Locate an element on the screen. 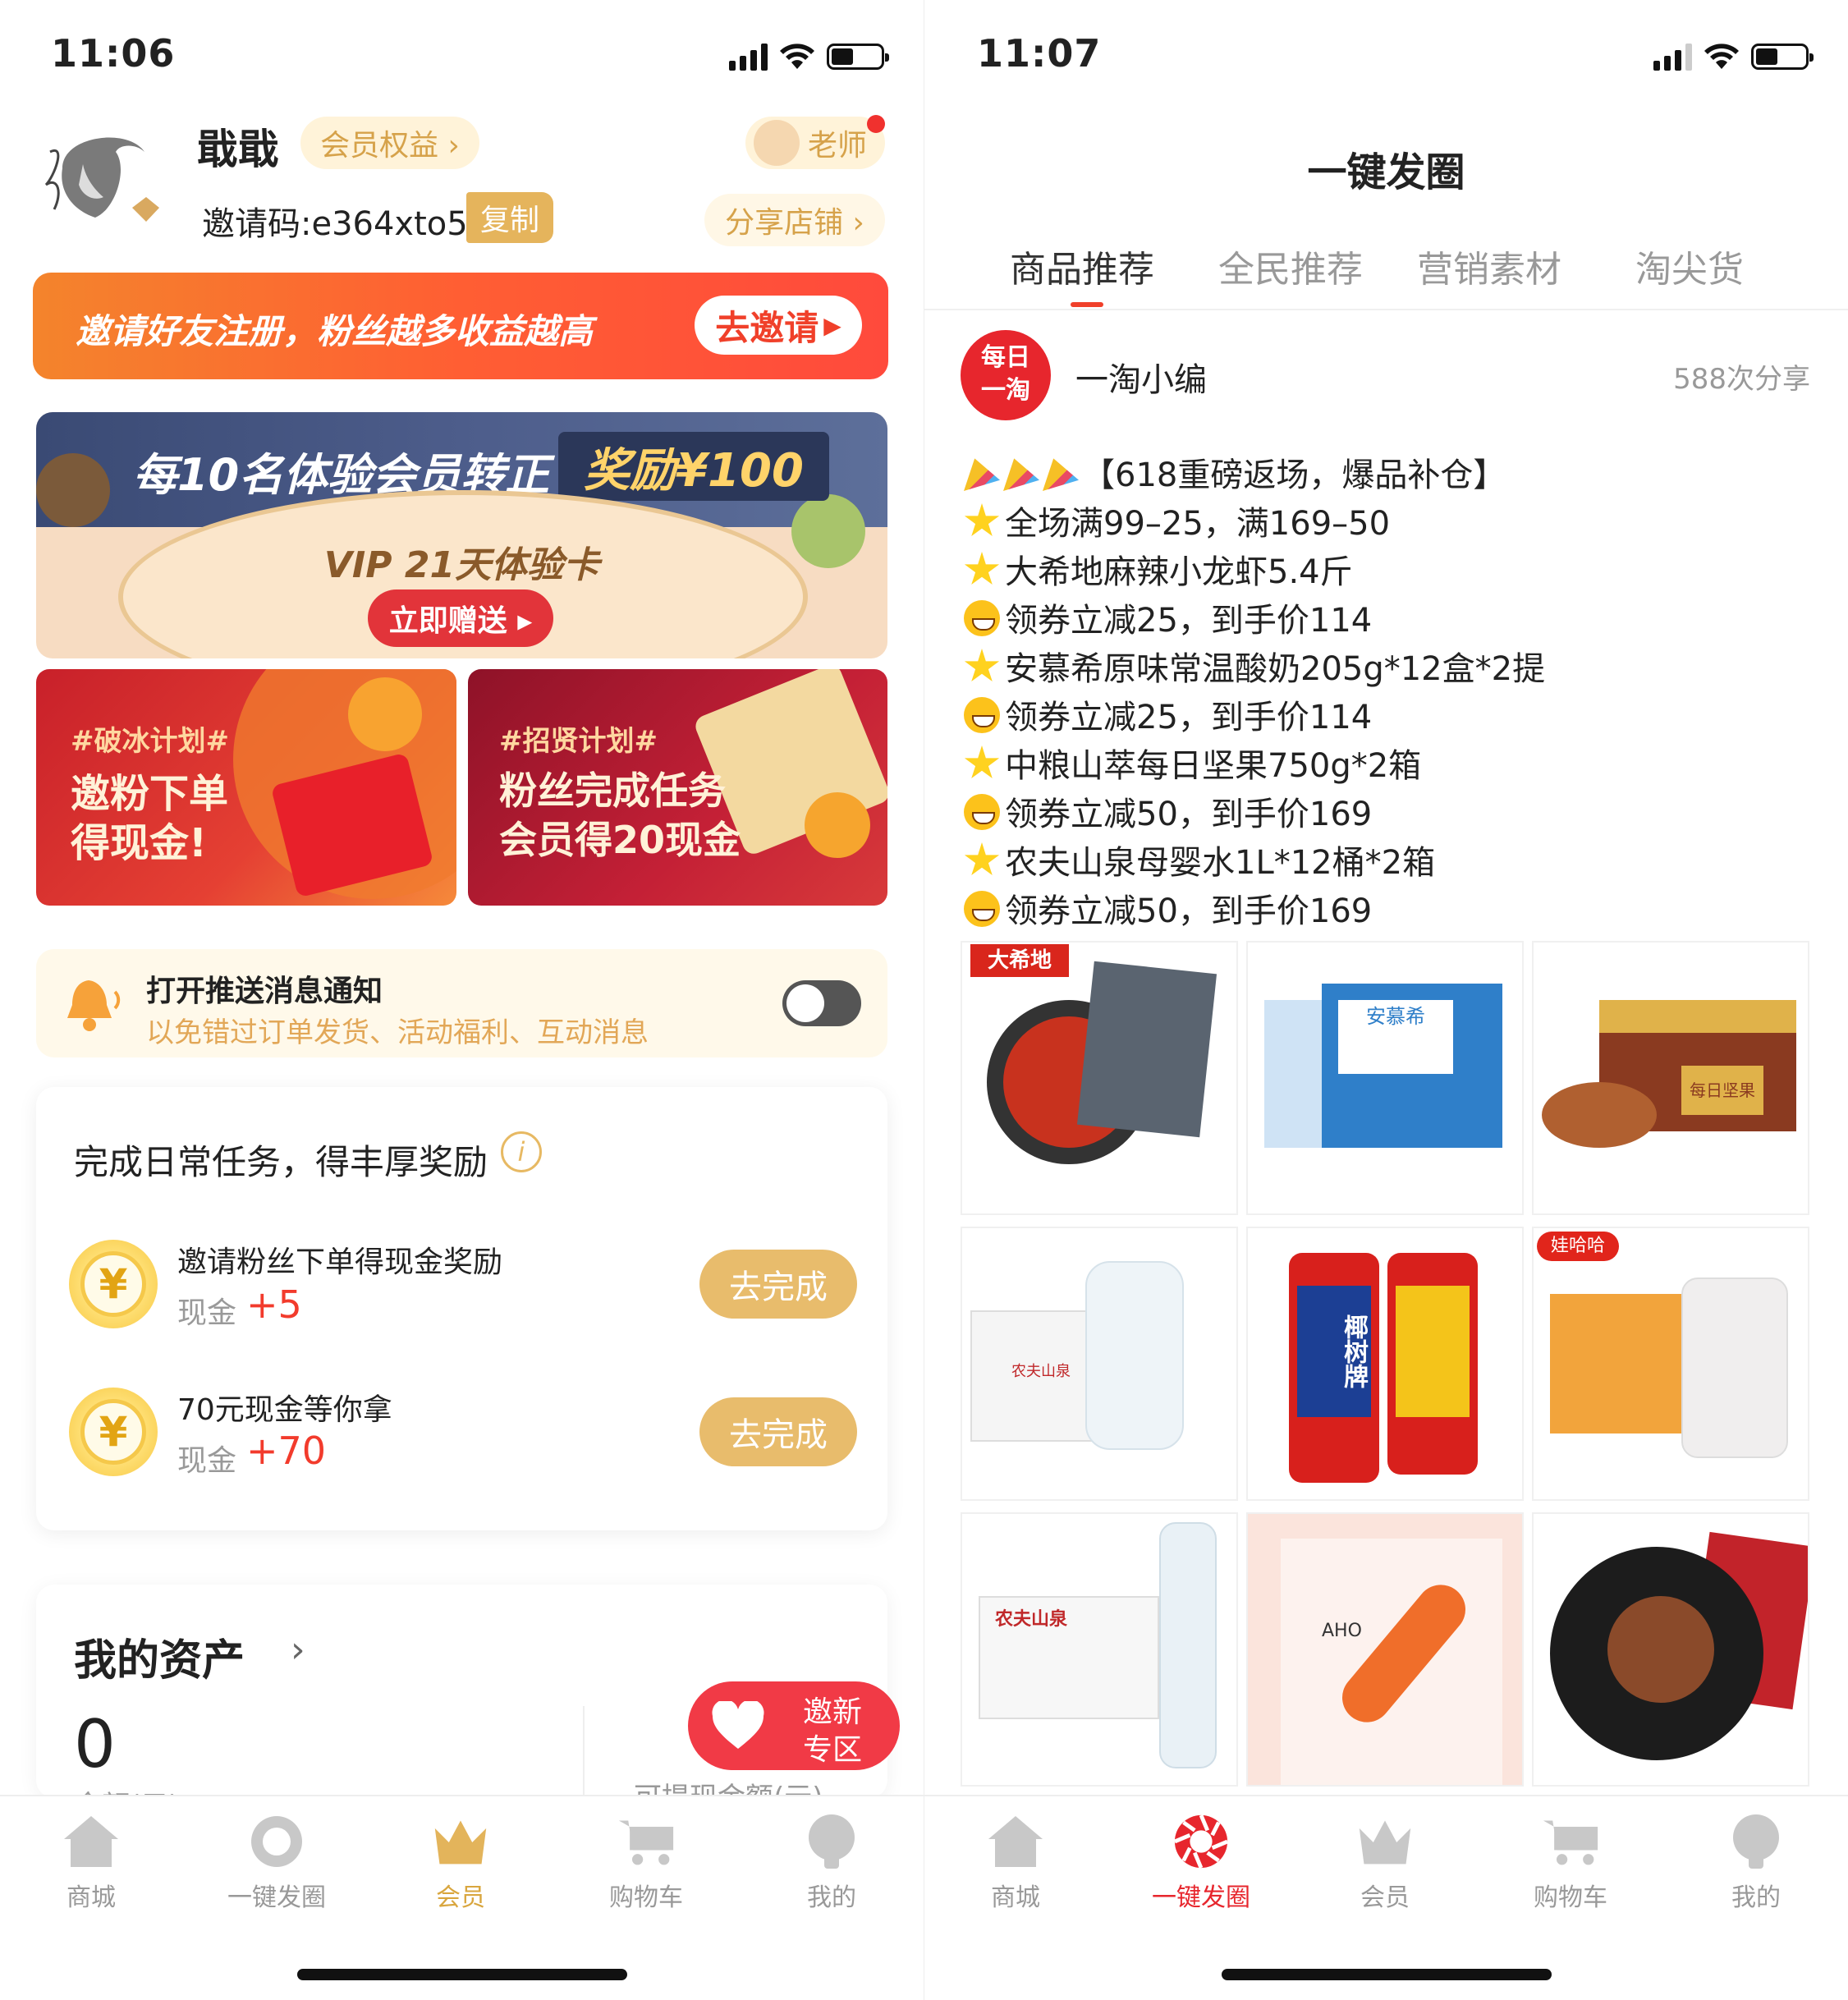 The height and width of the screenshot is (2000, 1848). tab-label: 会员 is located at coordinates (460, 1897).